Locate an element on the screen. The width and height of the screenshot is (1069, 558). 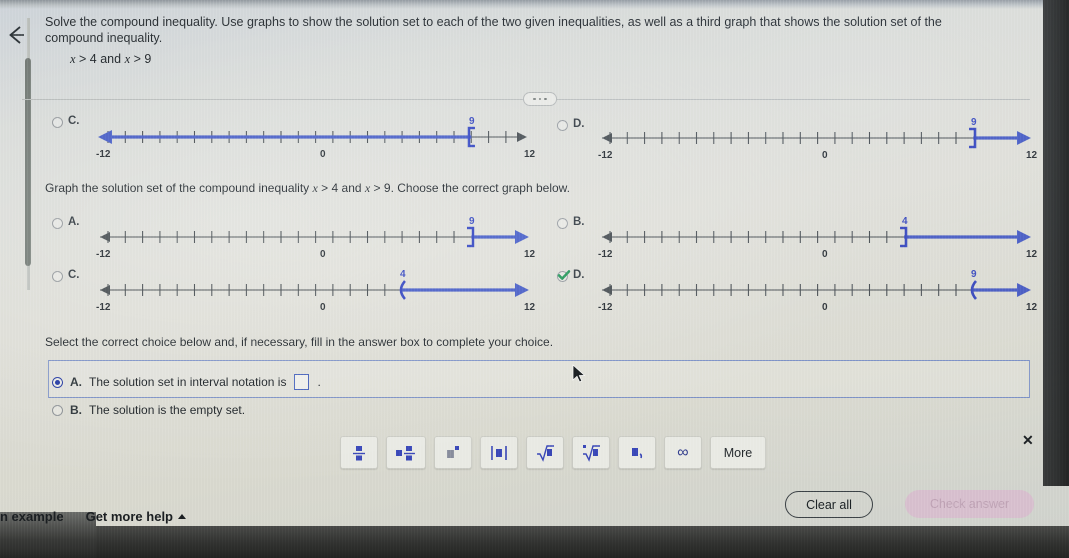
answer-b-point-label: 4 is located at coordinates (905, 221).